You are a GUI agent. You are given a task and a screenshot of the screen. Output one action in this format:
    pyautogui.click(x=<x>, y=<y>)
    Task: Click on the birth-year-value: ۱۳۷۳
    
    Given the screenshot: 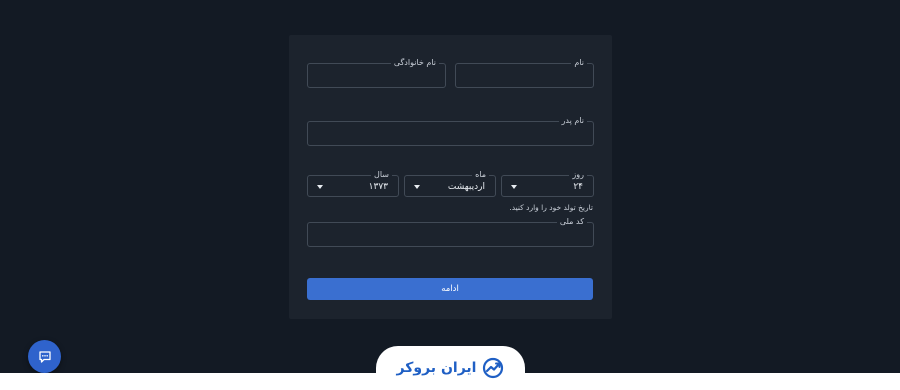 What is the action you would take?
    pyautogui.click(x=378, y=187)
    